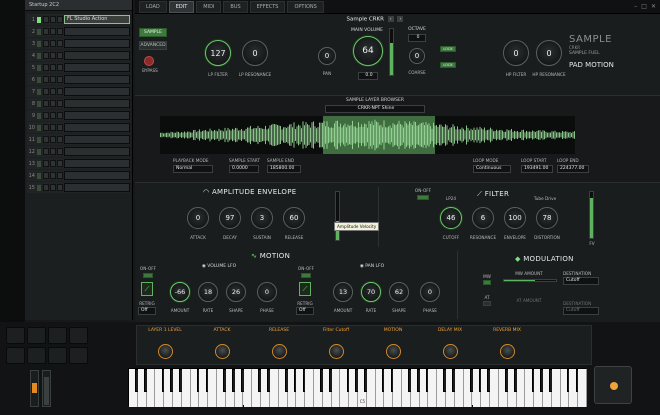 This screenshot has height=415, width=660. Describe the element at coordinates (78, 175) in the screenshot. I see `rack-row: 14` at that location.